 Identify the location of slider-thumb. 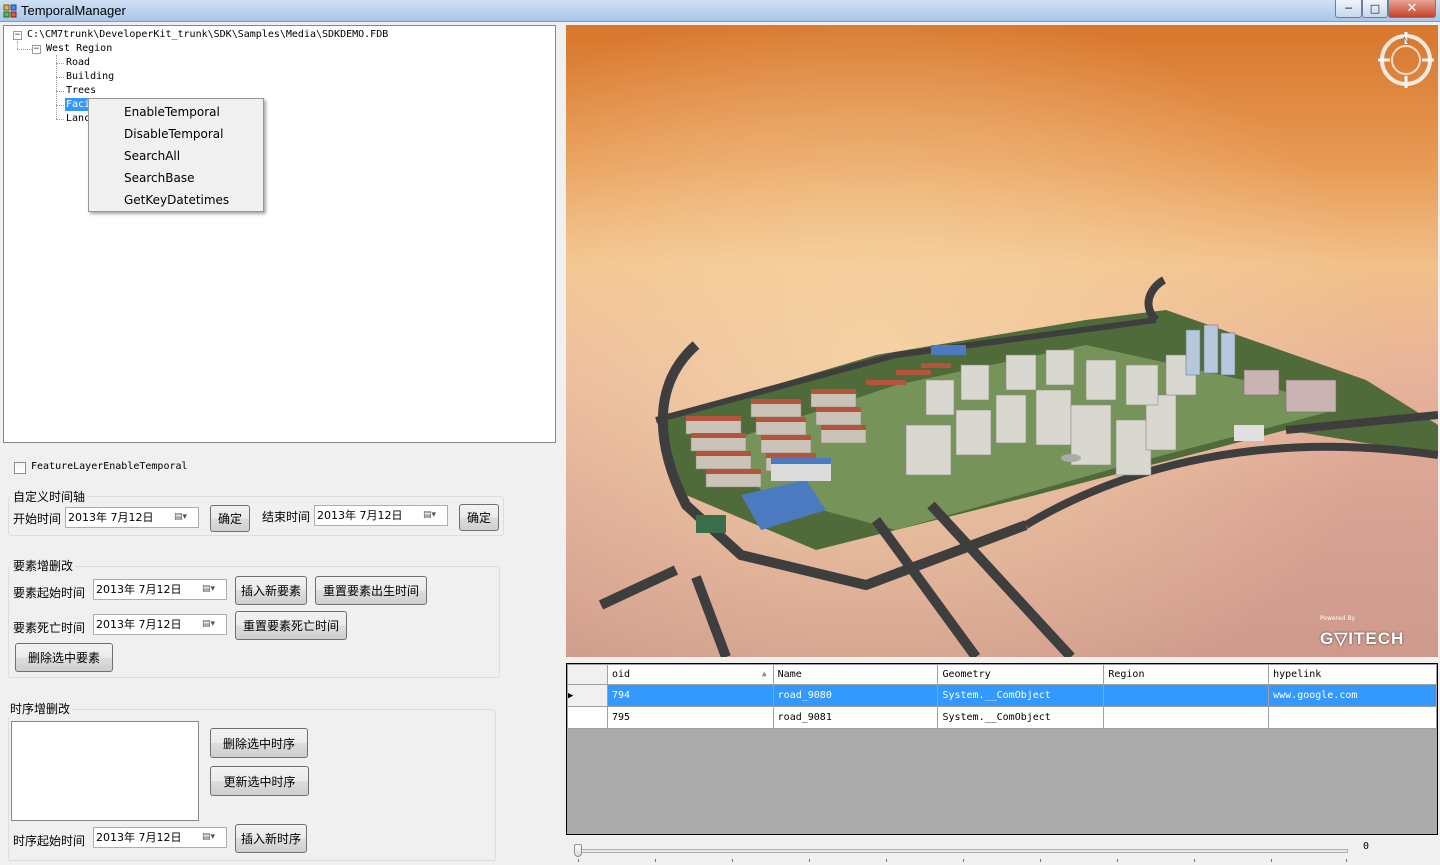
(578, 850).